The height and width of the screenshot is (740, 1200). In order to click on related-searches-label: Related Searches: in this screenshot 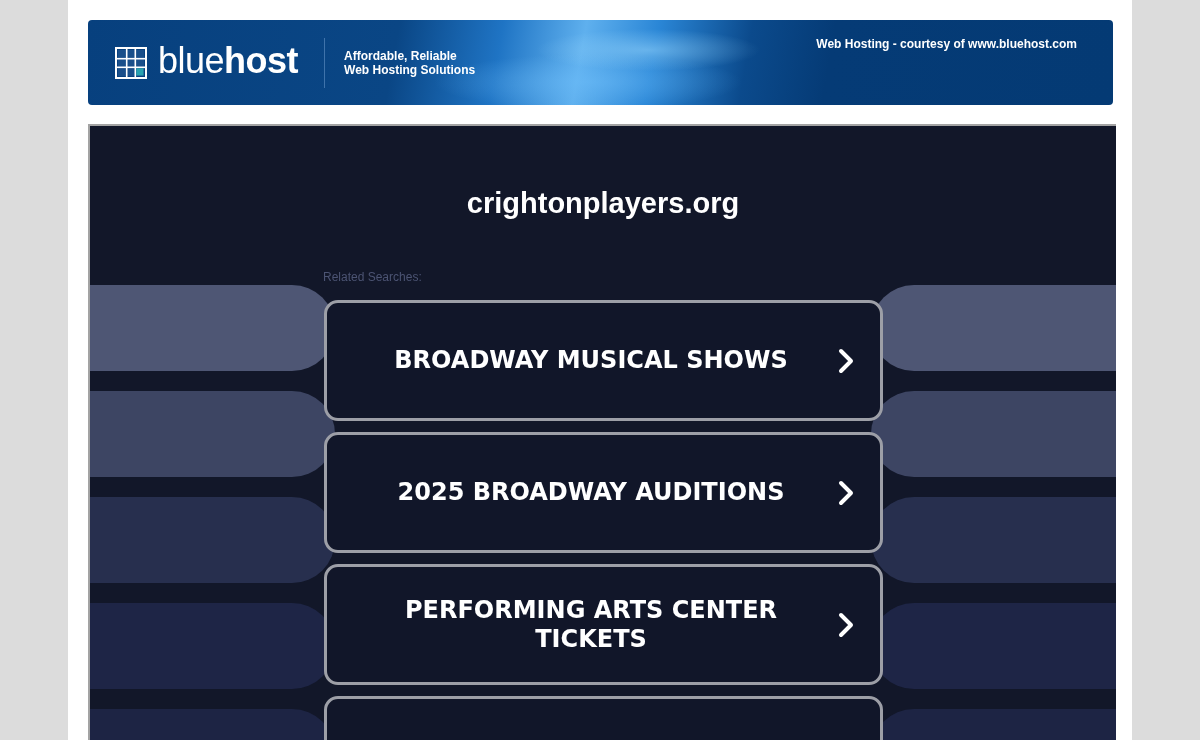, I will do `click(372, 277)`.